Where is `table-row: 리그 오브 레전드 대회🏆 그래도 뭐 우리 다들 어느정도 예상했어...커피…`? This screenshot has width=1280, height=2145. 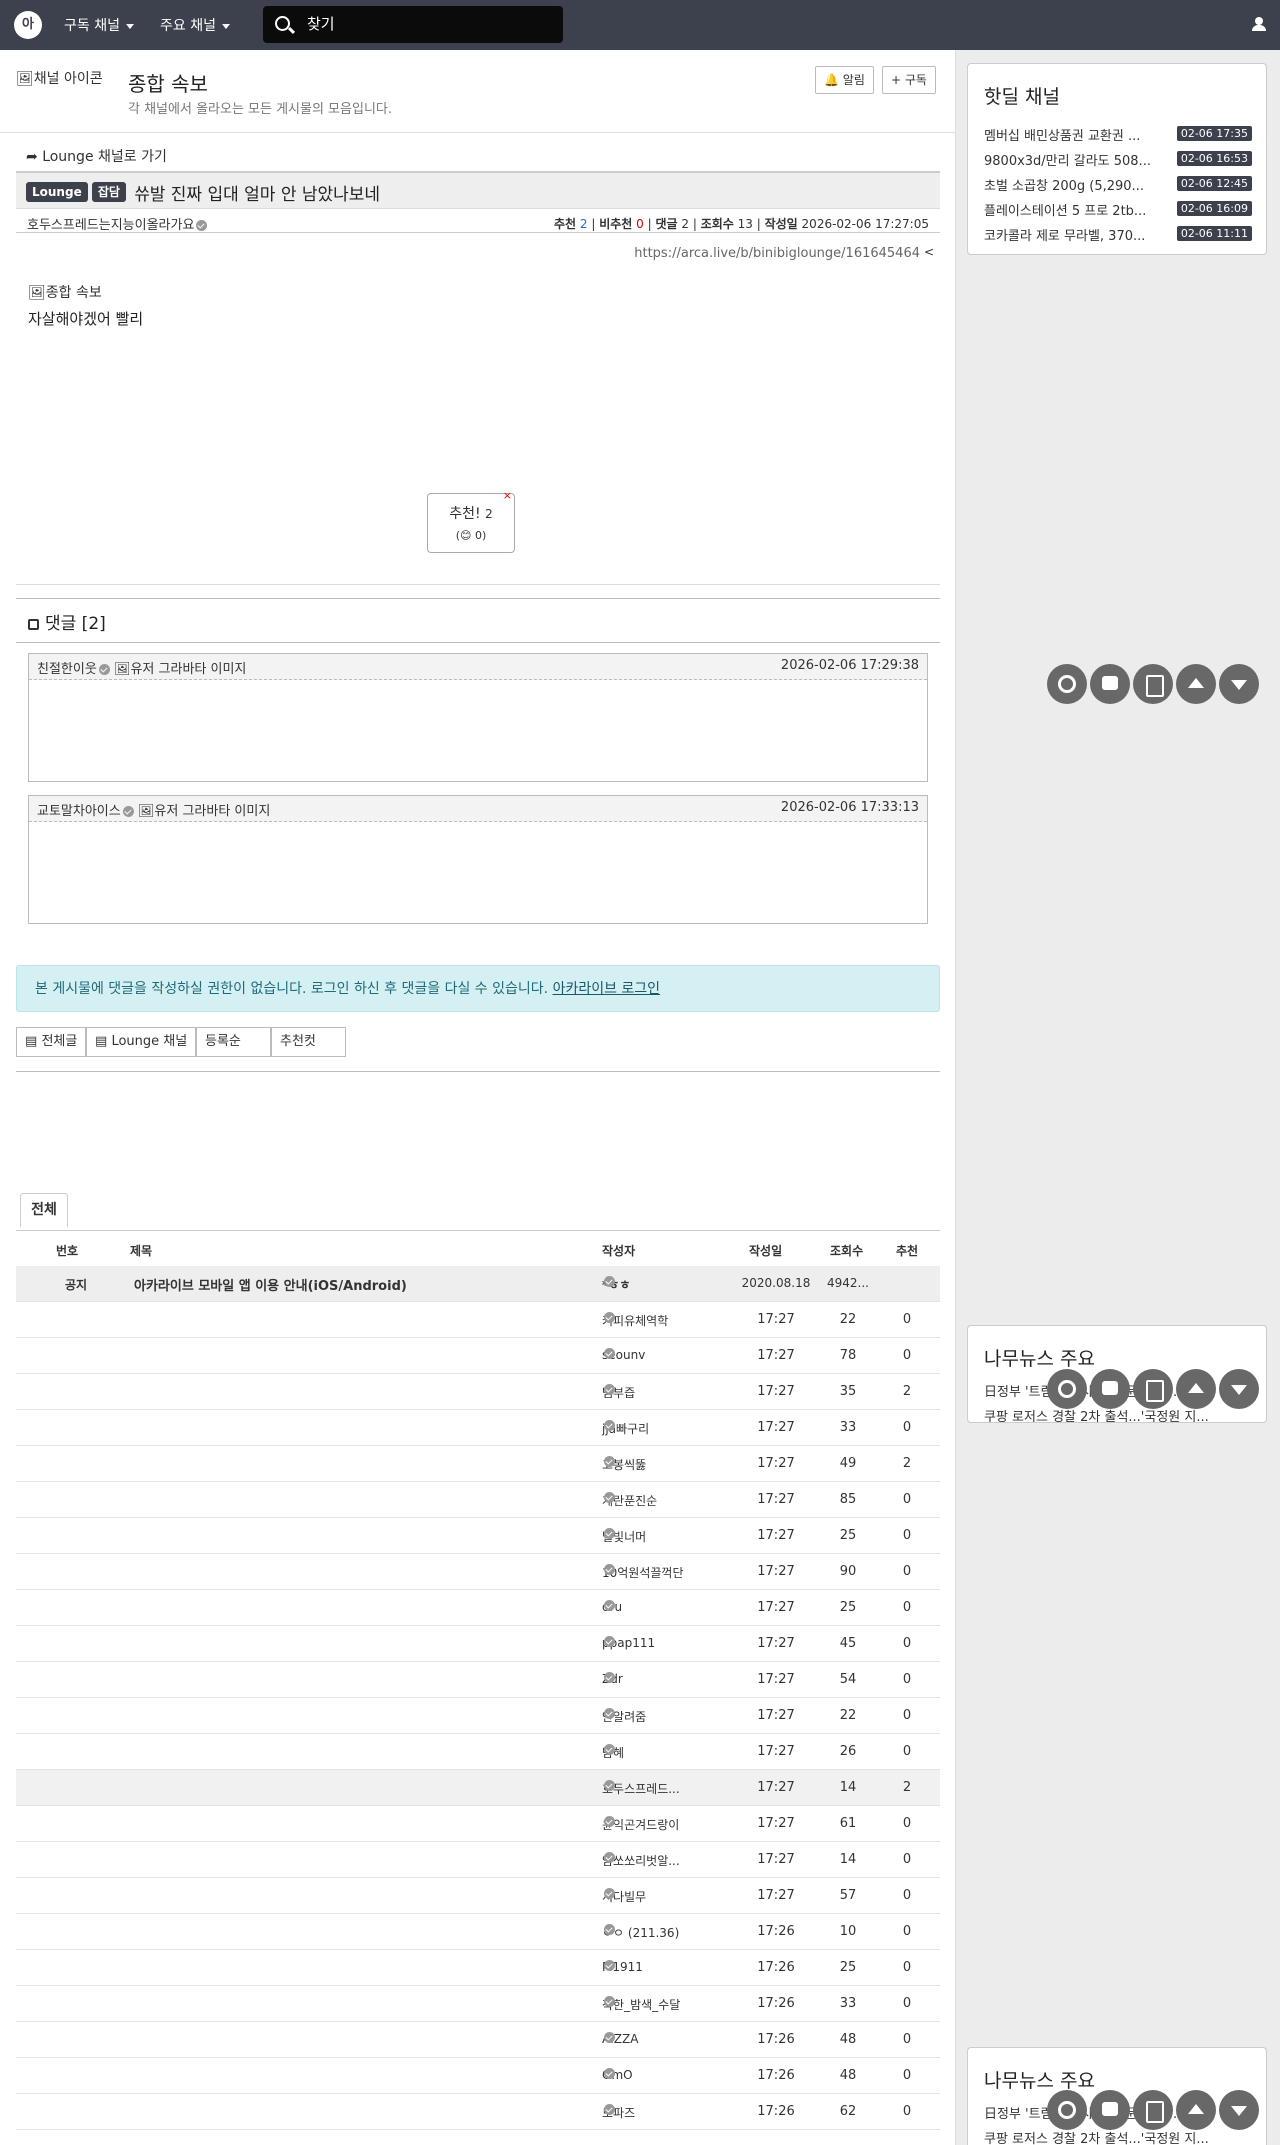 table-row: 리그 오브 레전드 대회🏆 그래도 뭐 우리 다들 어느정도 예상했어...커피… is located at coordinates (478, 1320).